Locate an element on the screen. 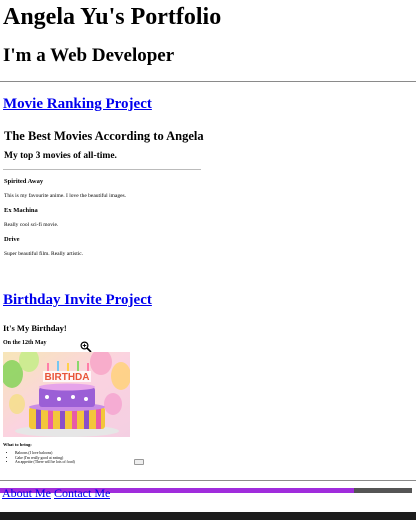 The image size is (416, 520). page-title: Angela Yu's Portfolio is located at coordinates (112, 17).